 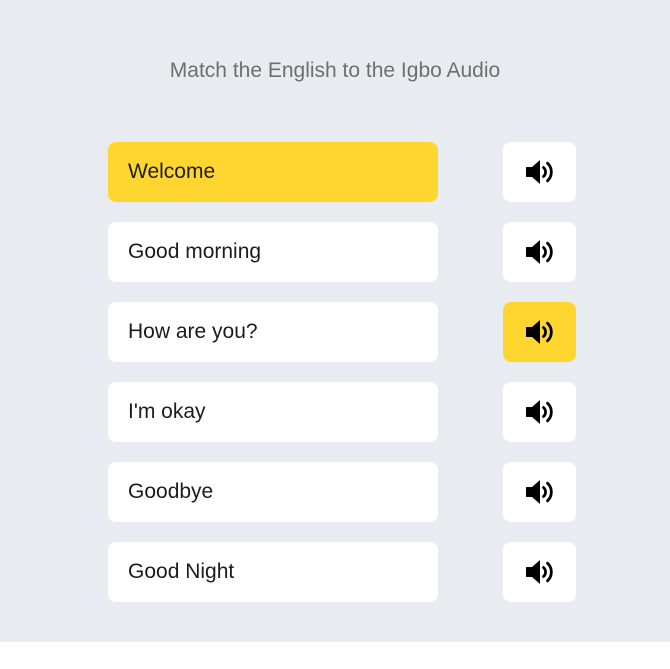 I want to click on english-phrase-label: Welcome, so click(x=172, y=171).